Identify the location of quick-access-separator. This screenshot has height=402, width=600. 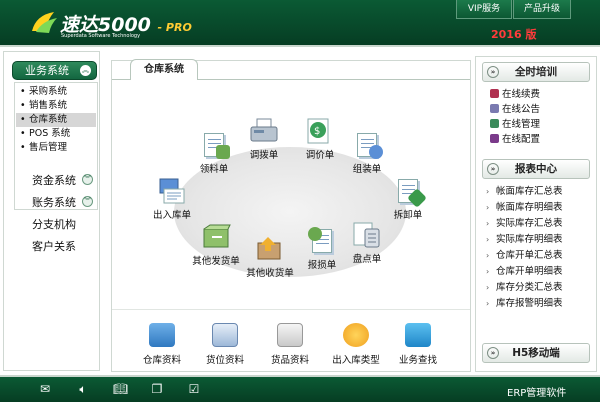
(291, 309).